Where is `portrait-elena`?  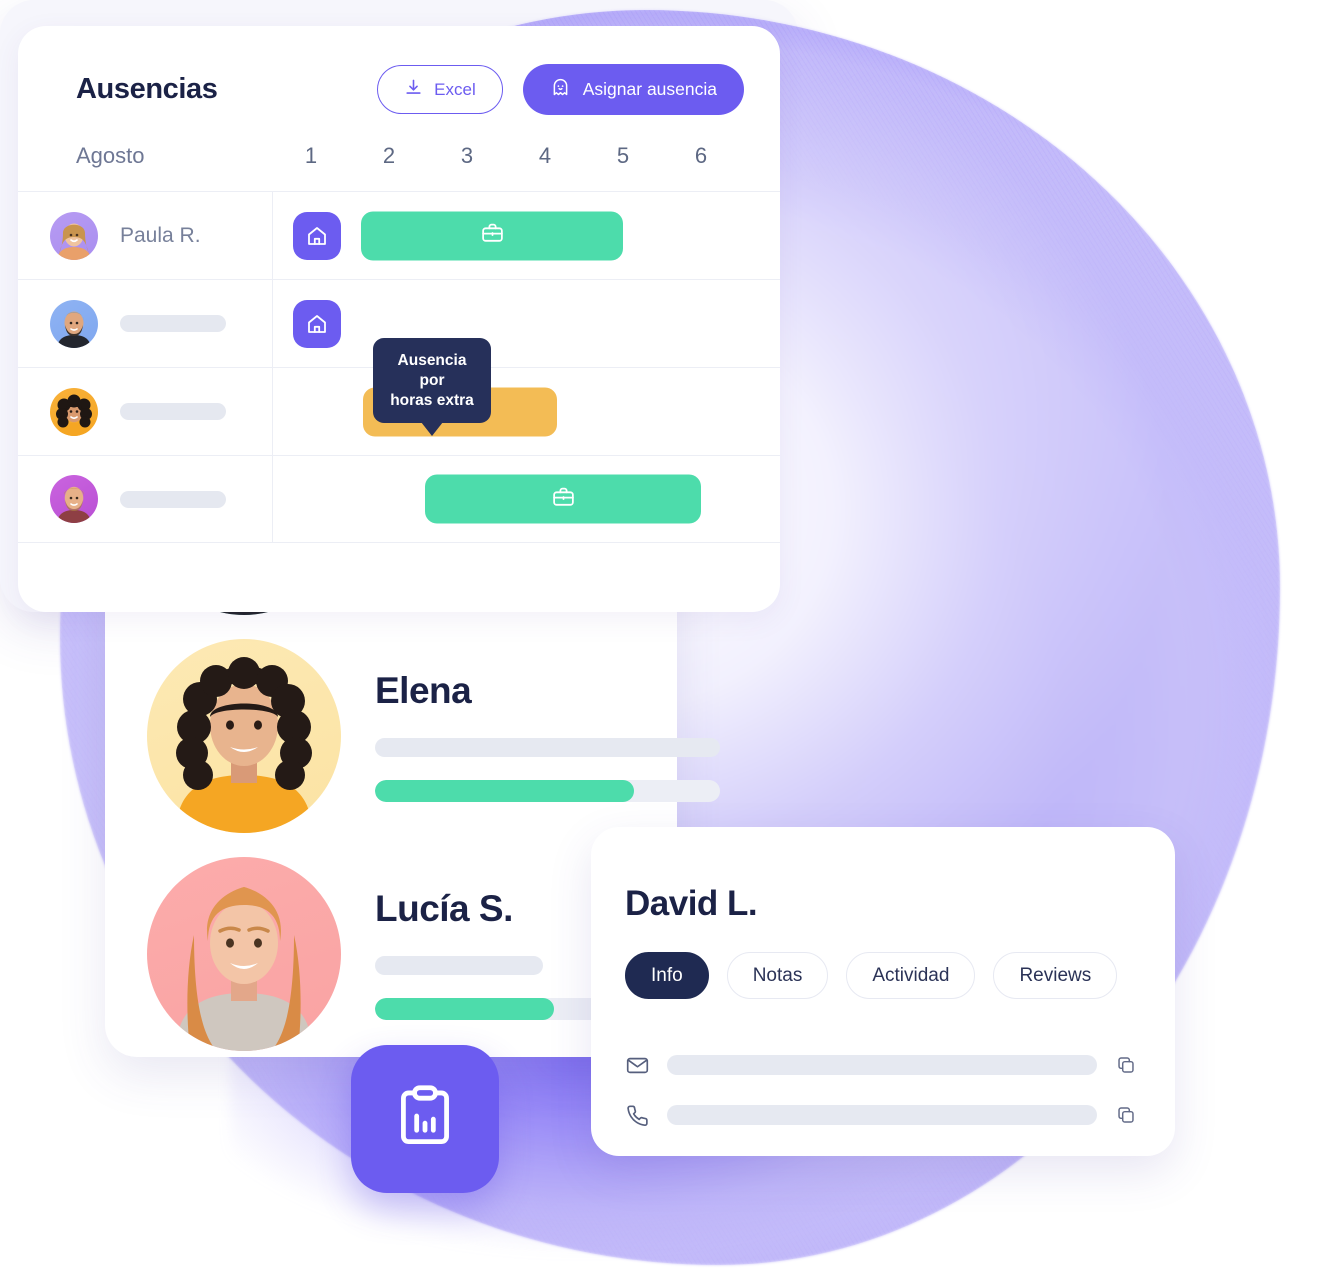 portrait-elena is located at coordinates (244, 745).